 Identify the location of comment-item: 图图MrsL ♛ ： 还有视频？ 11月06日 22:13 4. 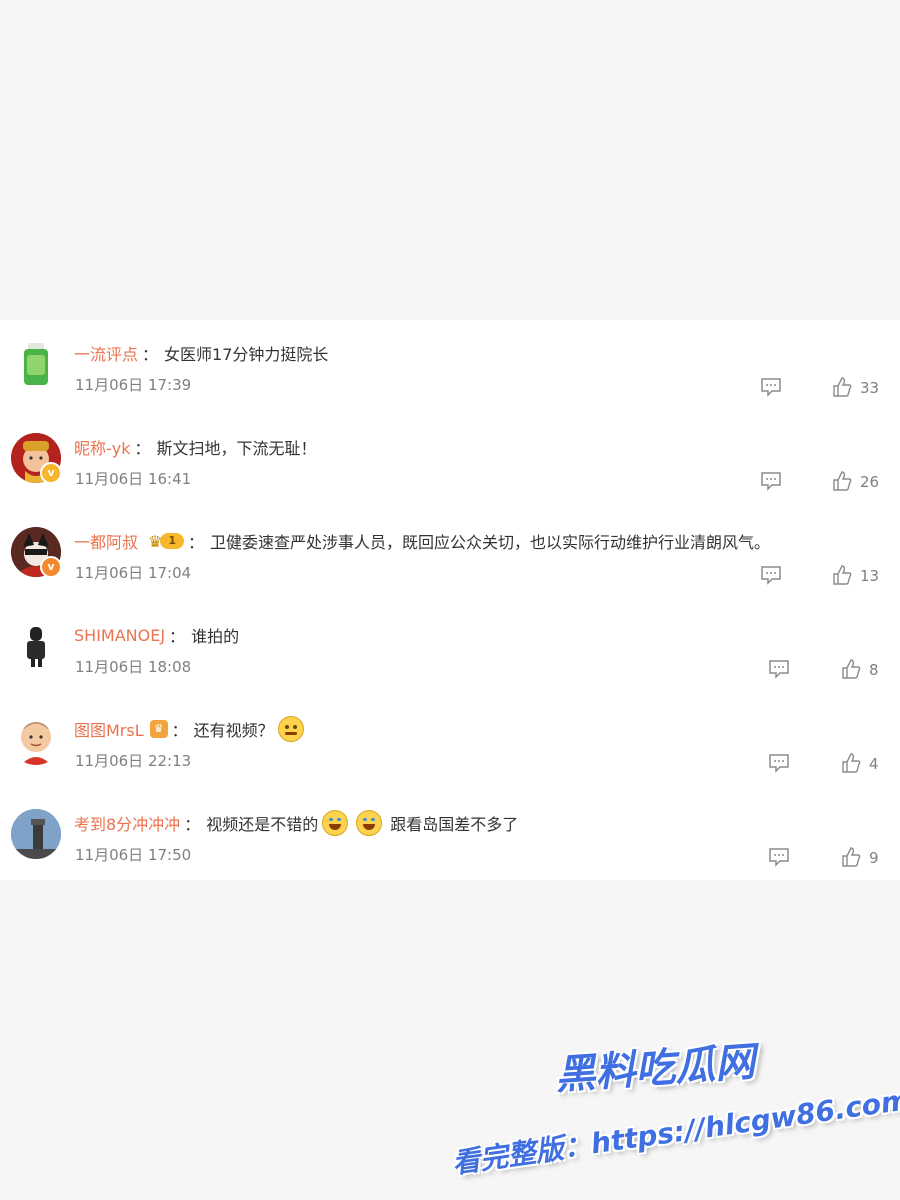
(450, 743).